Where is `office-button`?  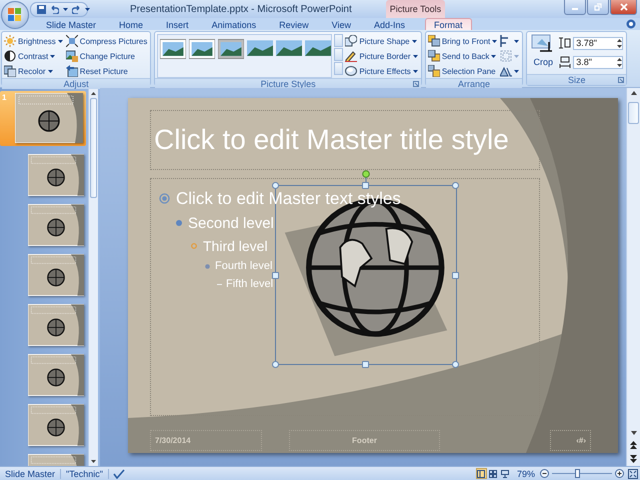 office-button is located at coordinates (15, 15).